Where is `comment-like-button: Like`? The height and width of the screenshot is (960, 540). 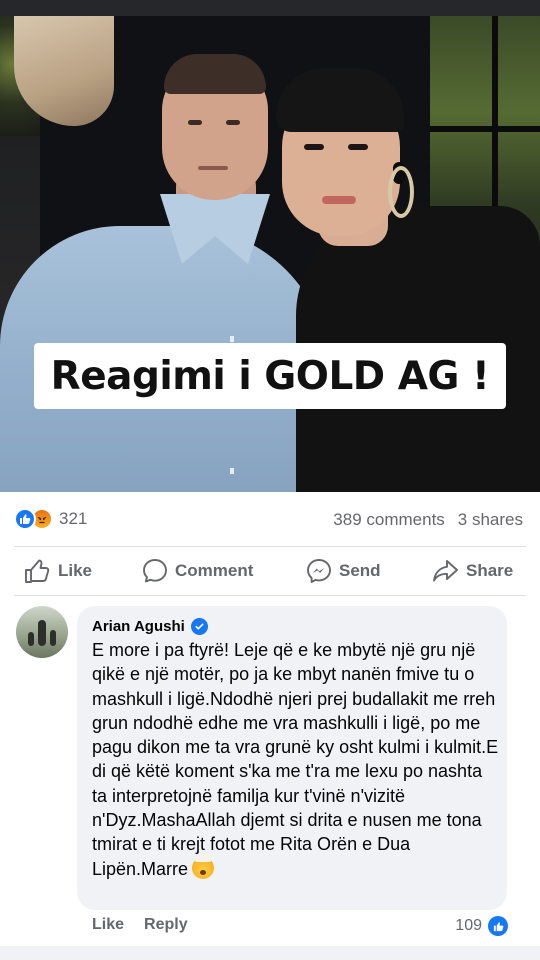 comment-like-button: Like is located at coordinates (108, 925).